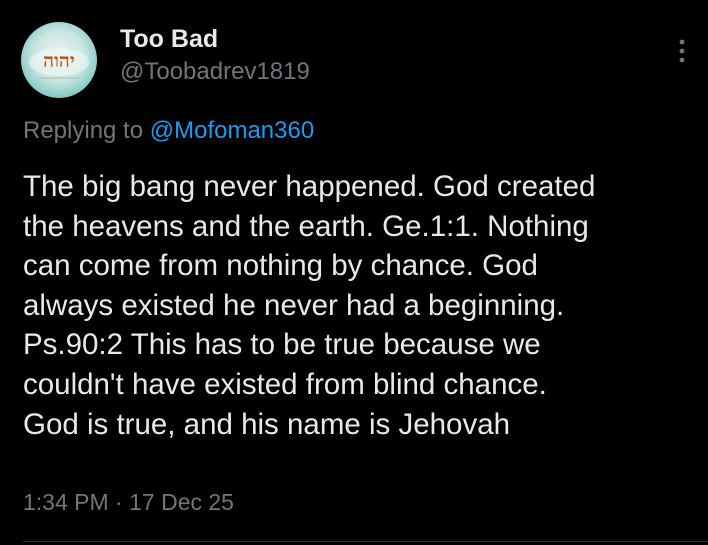 The width and height of the screenshot is (708, 545). I want to click on tweet-text-line: couldn't have existed from blind chance., so click(285, 384).